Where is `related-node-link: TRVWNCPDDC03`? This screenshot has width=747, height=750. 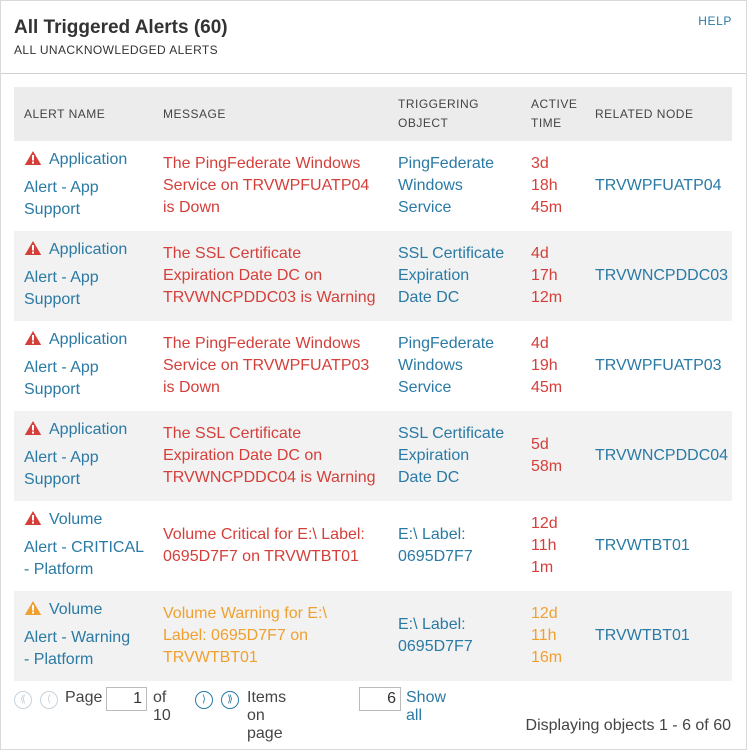
related-node-link: TRVWNCPDDC03 is located at coordinates (662, 276).